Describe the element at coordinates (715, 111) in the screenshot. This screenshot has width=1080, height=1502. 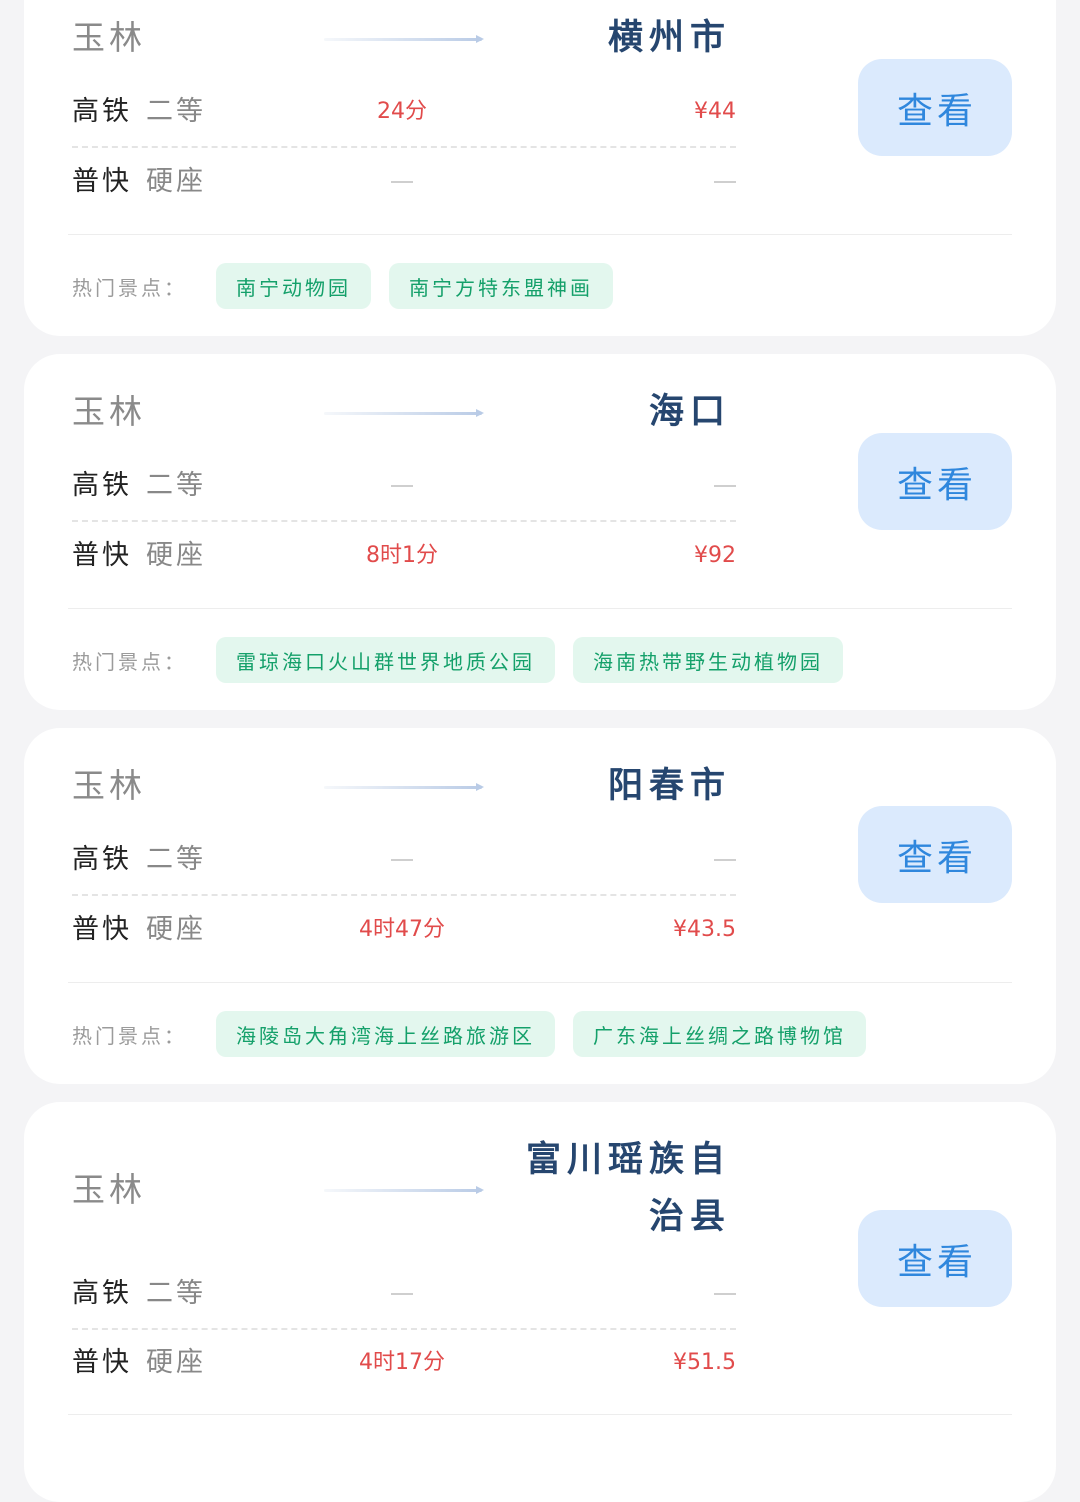
I see `ticket-price: ¥44` at that location.